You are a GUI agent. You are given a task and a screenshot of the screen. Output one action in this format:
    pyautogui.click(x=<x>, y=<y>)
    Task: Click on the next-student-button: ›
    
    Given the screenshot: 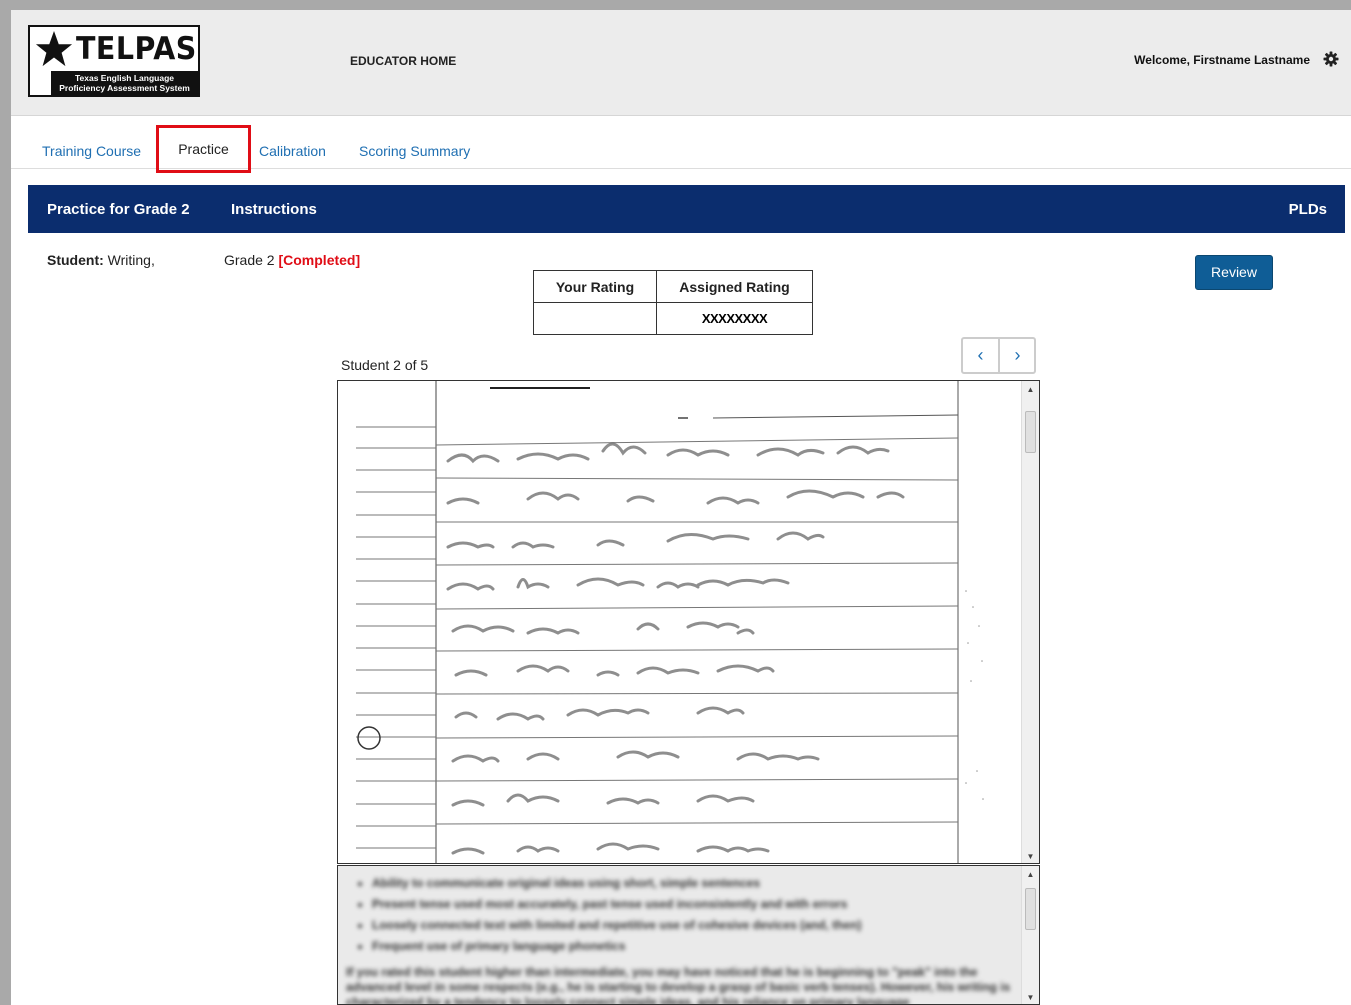 What is the action you would take?
    pyautogui.click(x=1017, y=355)
    